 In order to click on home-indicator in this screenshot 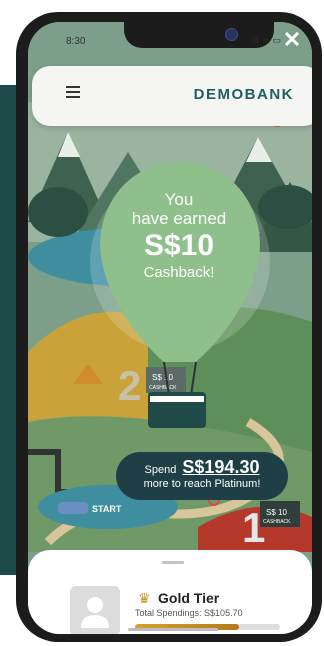, I will do `click(173, 629)`.